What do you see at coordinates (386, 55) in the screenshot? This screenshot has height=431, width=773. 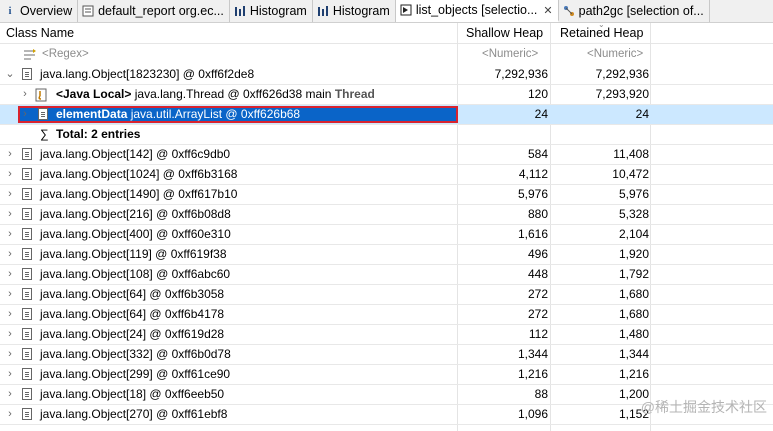 I see `filter-row: <Regex> <Numeric> <Numeric>` at bounding box center [386, 55].